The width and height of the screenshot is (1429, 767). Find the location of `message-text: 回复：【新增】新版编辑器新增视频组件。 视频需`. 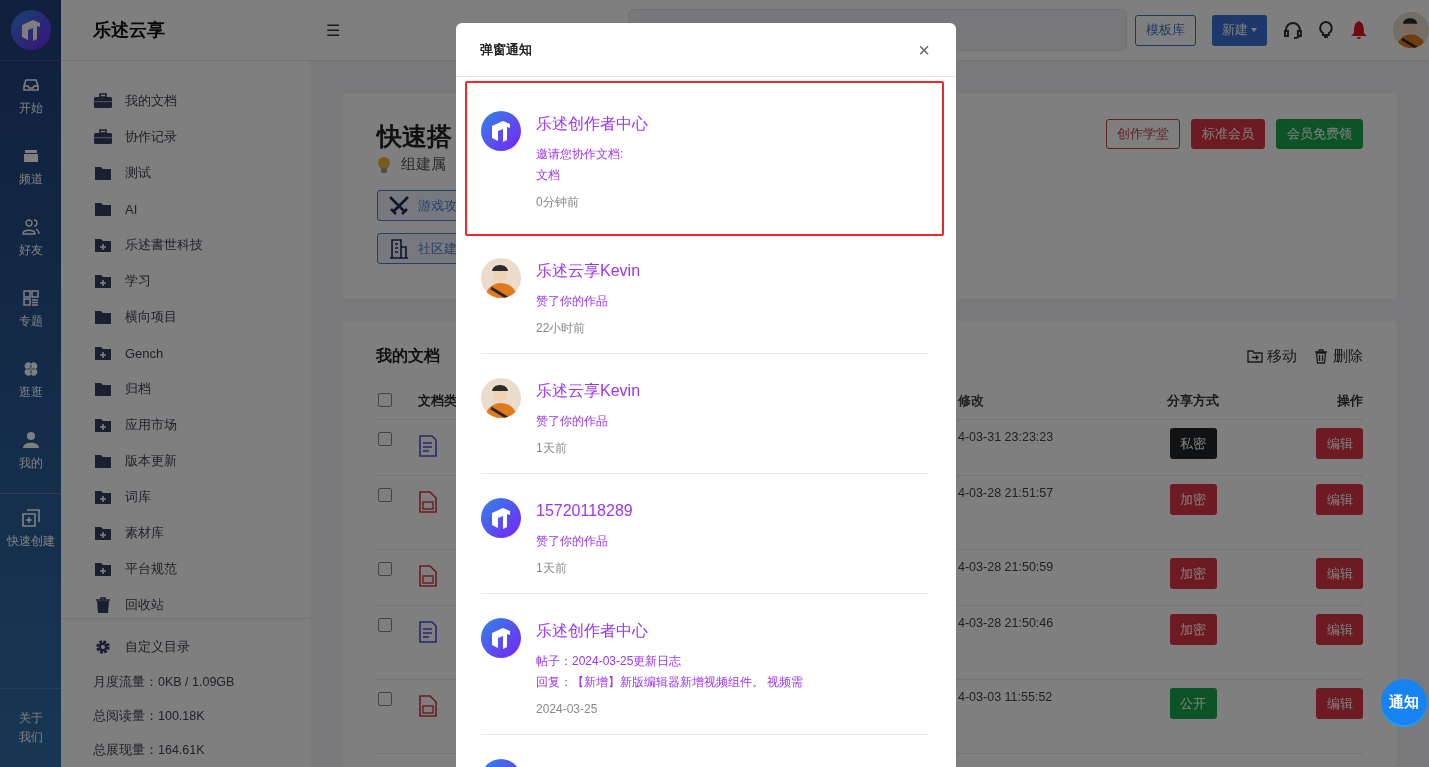

message-text: 回复：【新增】新版编辑器新增视频组件。 视频需 is located at coordinates (670, 682).